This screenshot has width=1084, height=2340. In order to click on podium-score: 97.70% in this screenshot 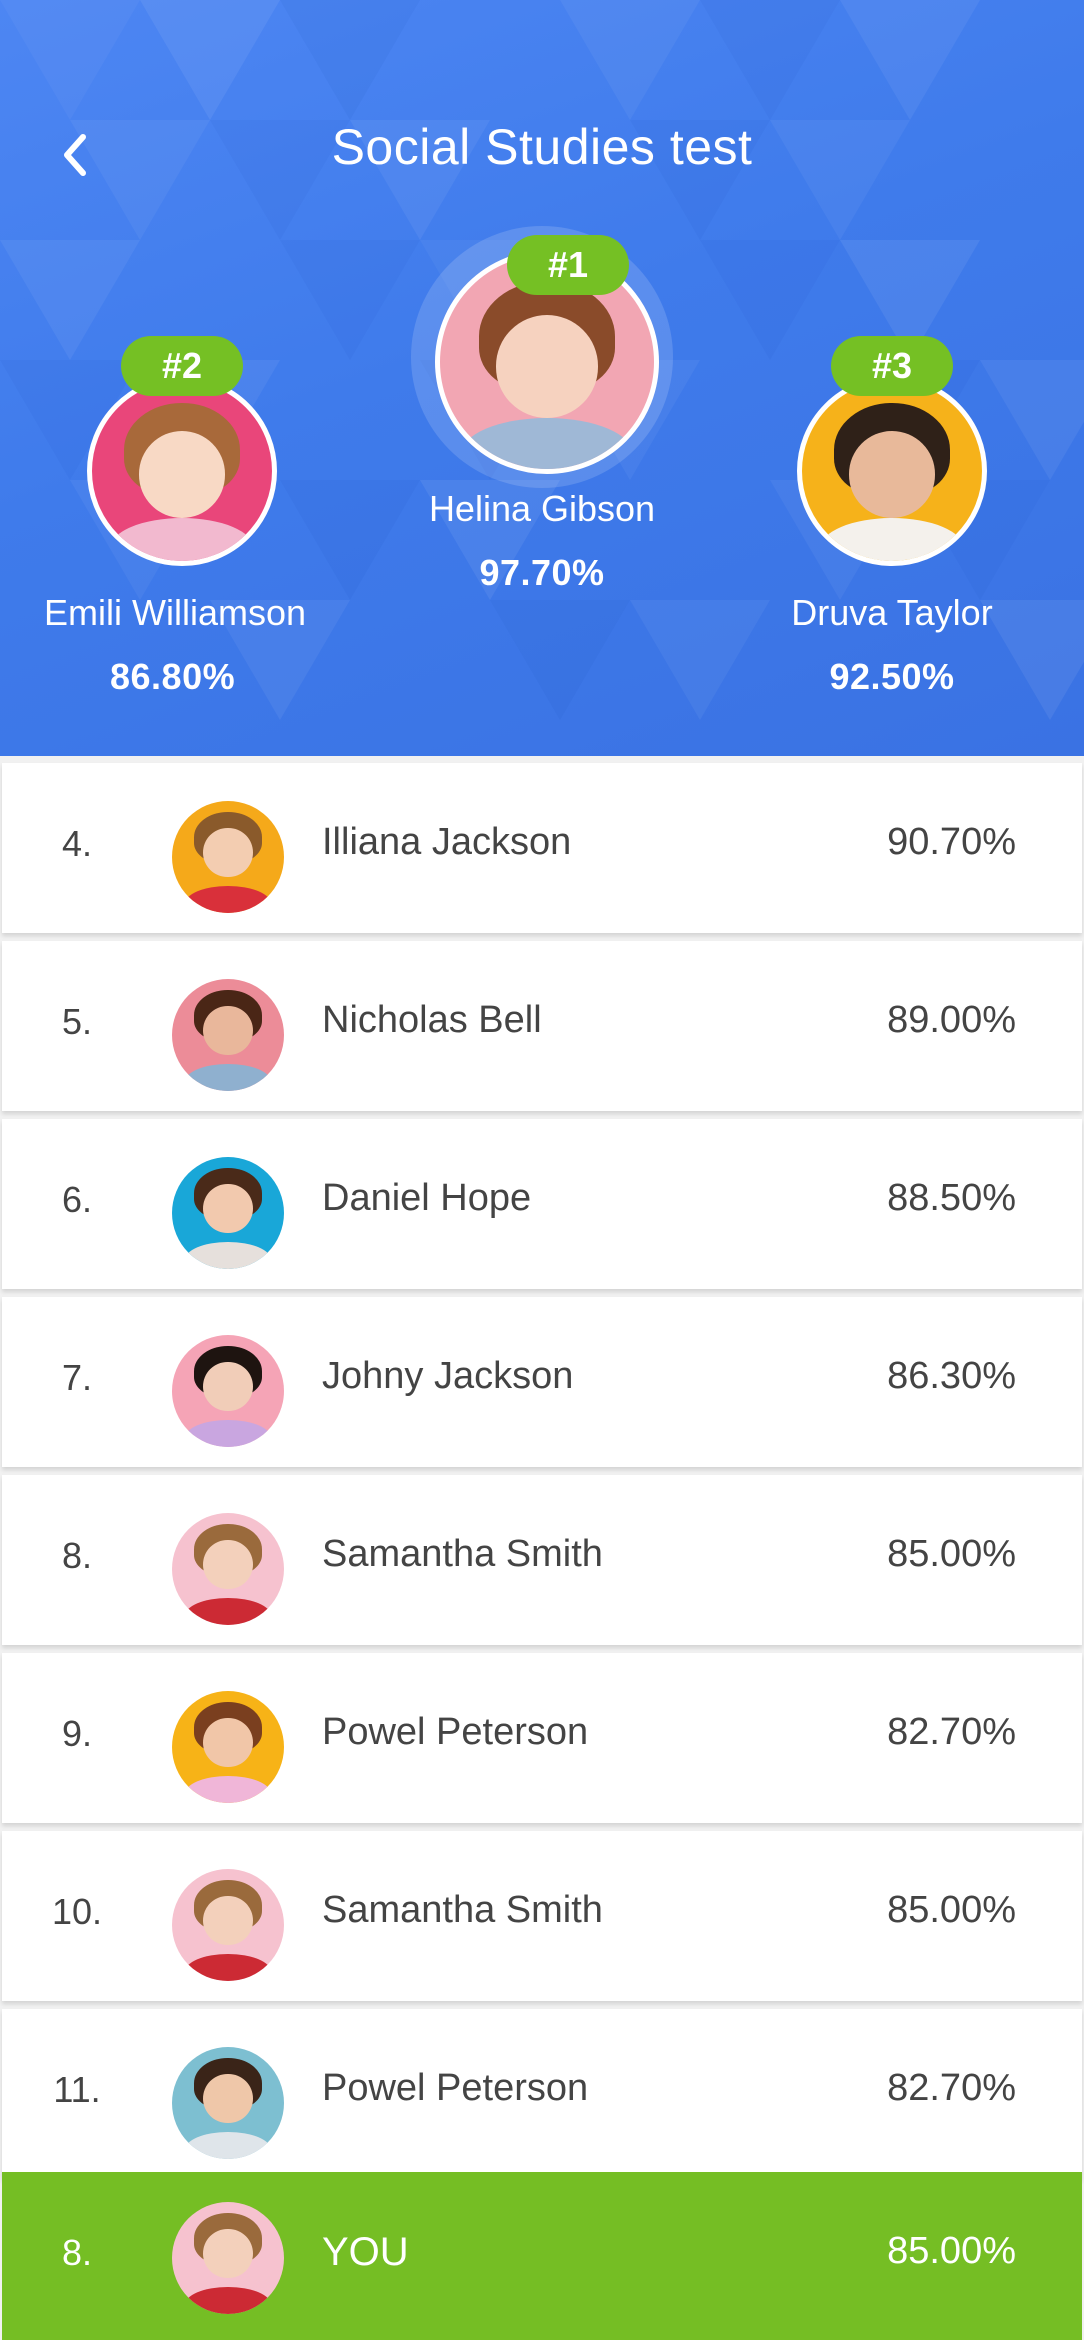, I will do `click(542, 572)`.